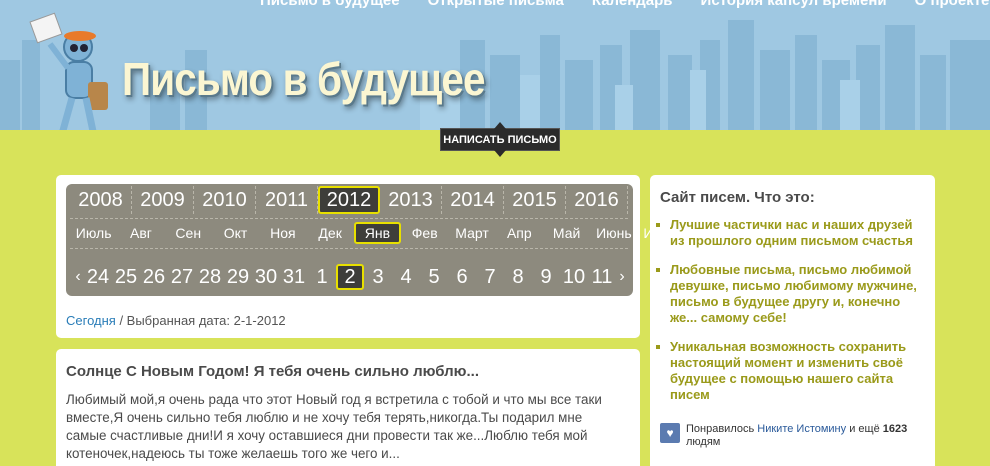  I want to click on day-item: 1, so click(322, 277).